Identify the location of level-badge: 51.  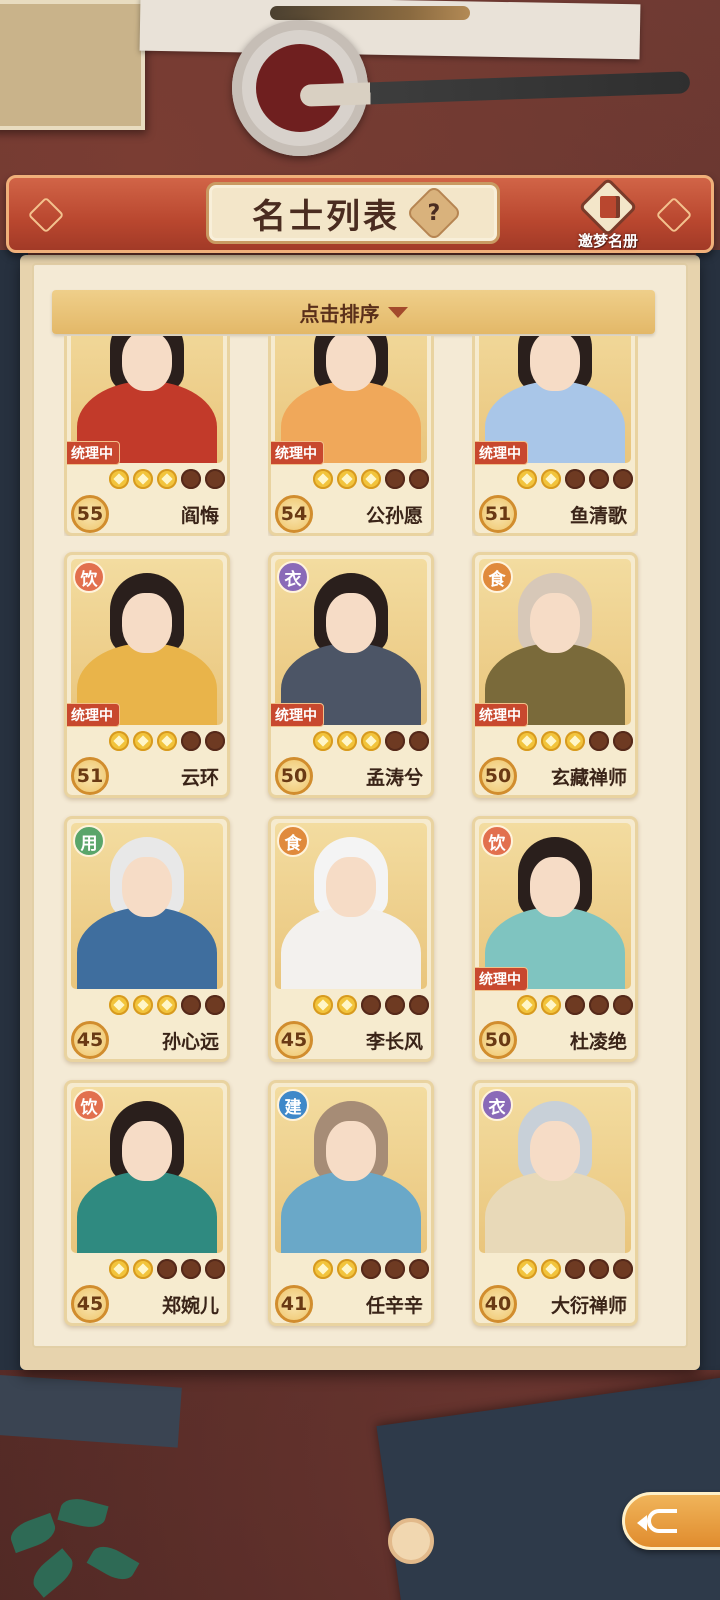
(90, 776).